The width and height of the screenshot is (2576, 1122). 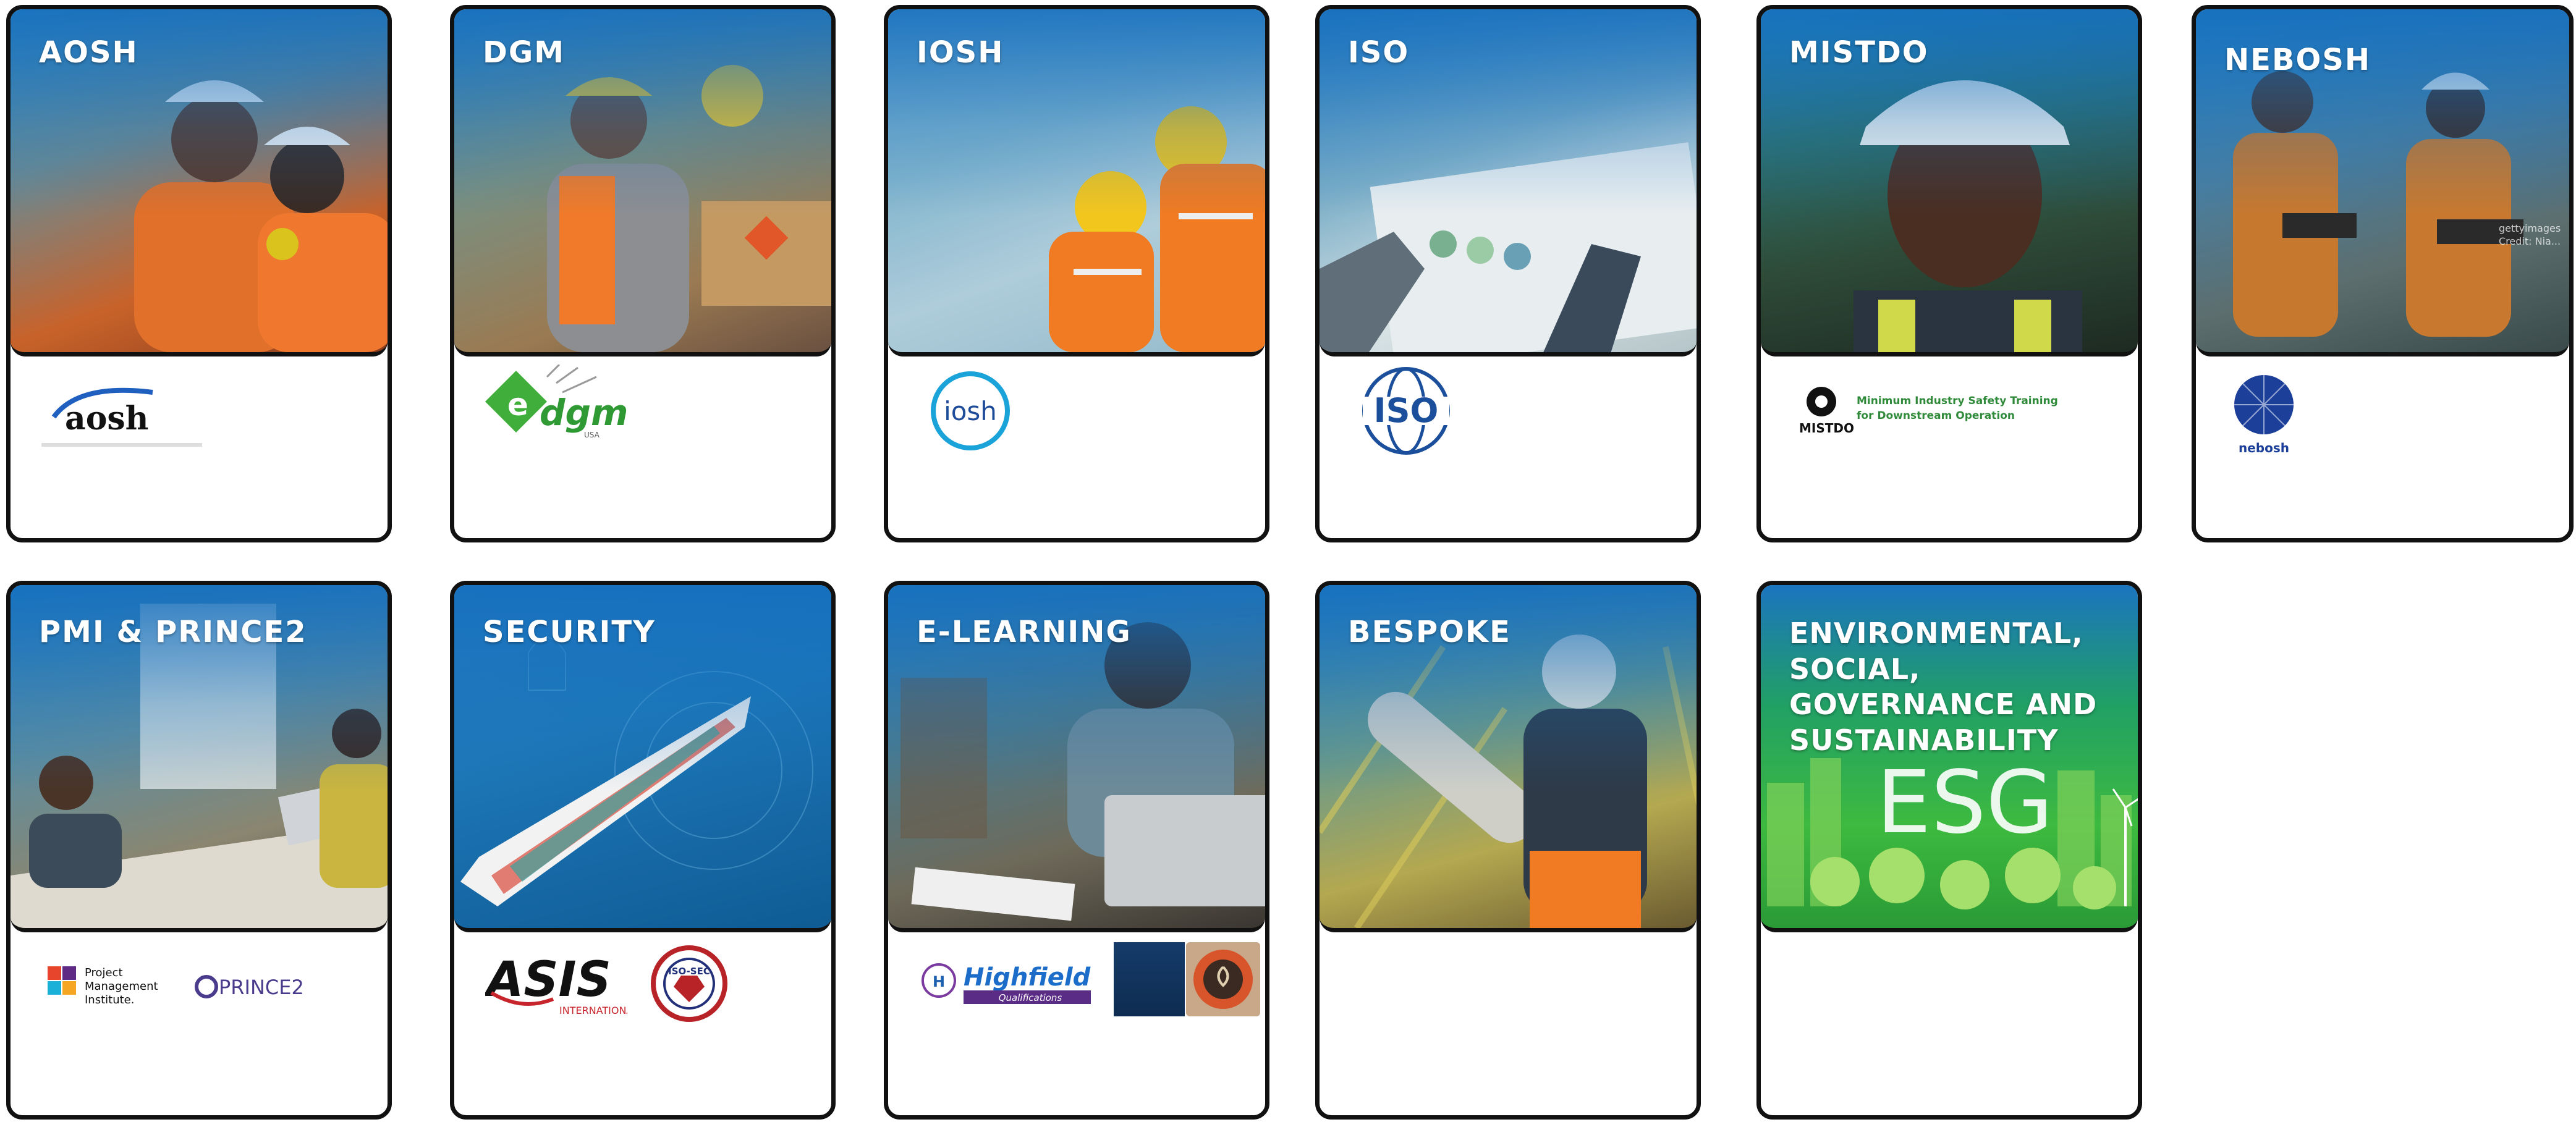 I want to click on prince2-logo: PRINCE2, so click(x=264, y=986).